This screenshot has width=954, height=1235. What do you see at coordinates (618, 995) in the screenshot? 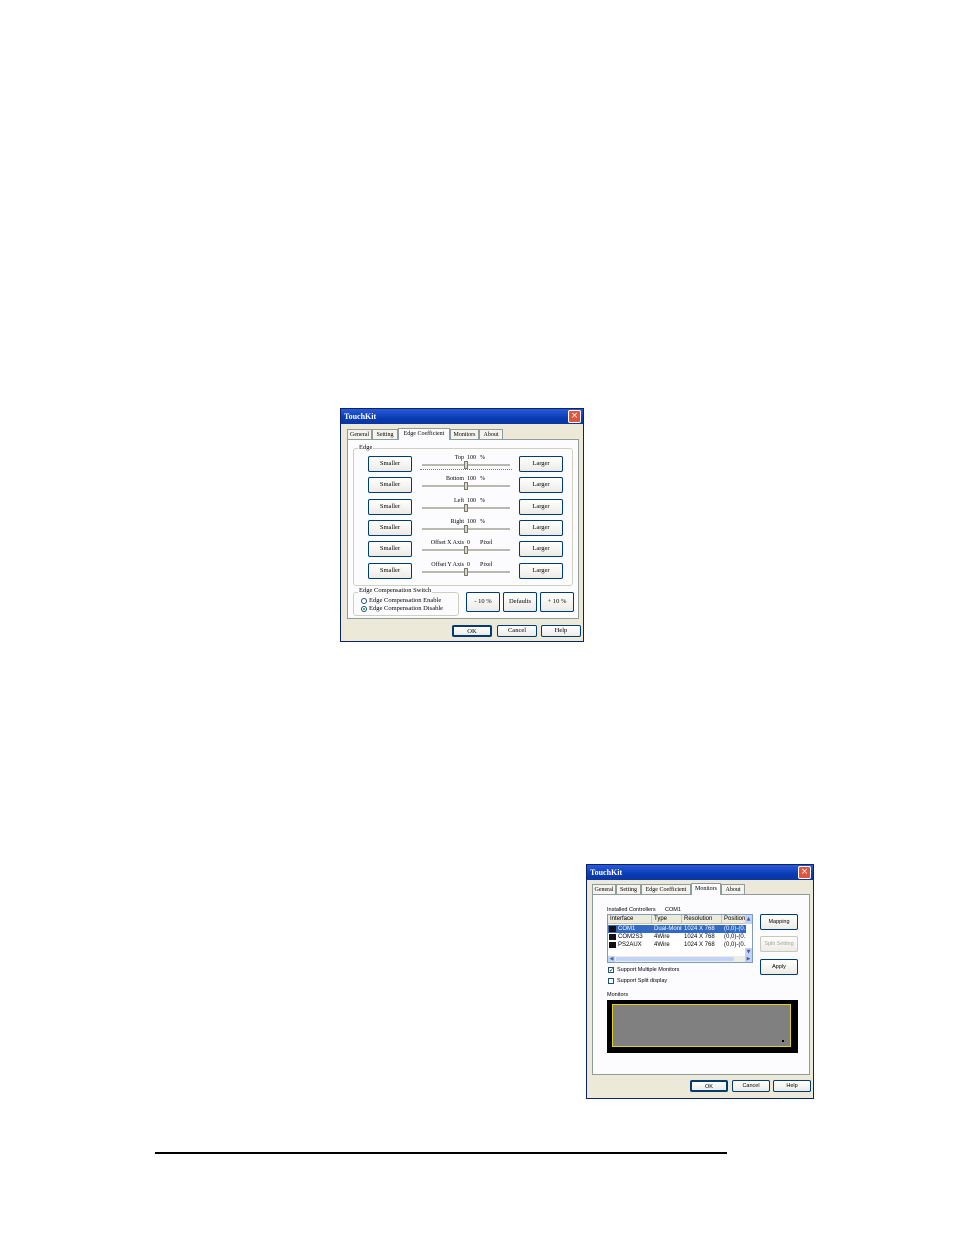
I see `monitors-label: Monitors` at bounding box center [618, 995].